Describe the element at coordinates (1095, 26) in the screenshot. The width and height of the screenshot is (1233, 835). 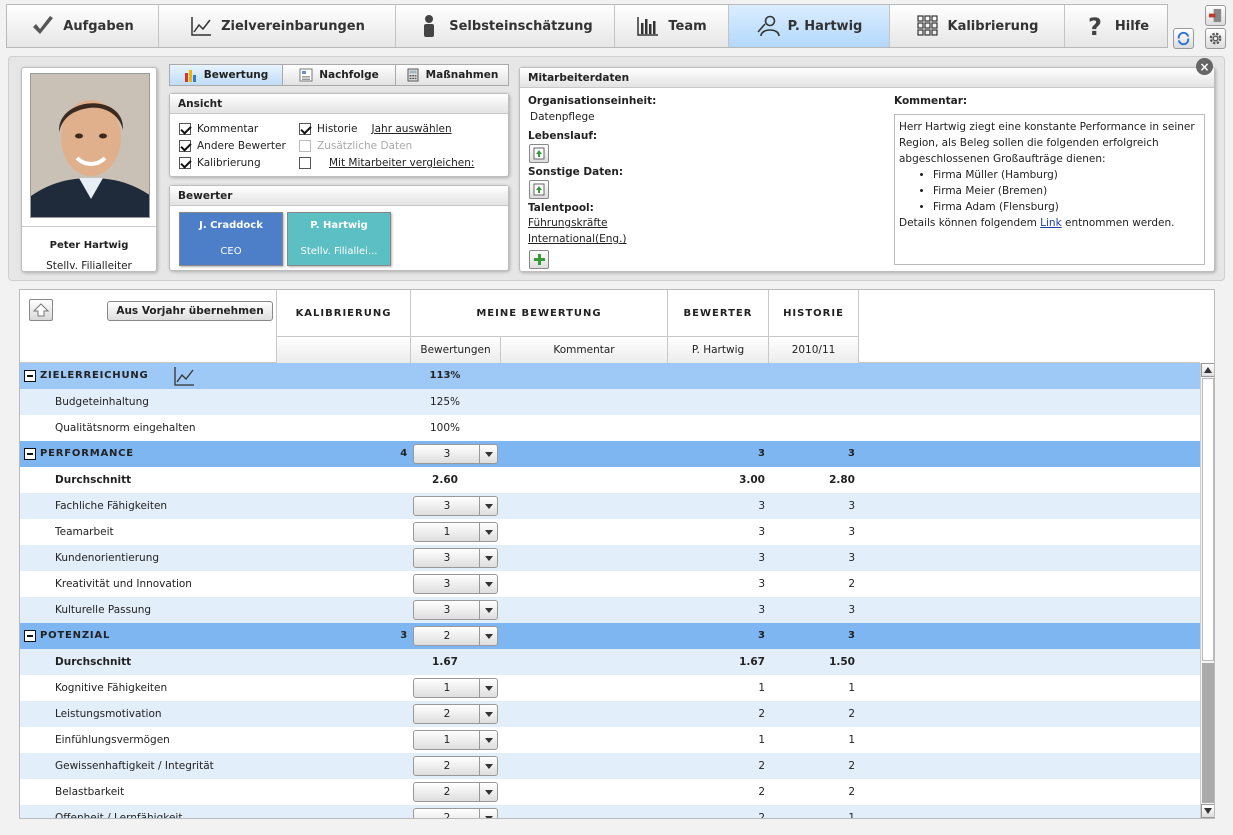
I see `help-icon: ?` at that location.